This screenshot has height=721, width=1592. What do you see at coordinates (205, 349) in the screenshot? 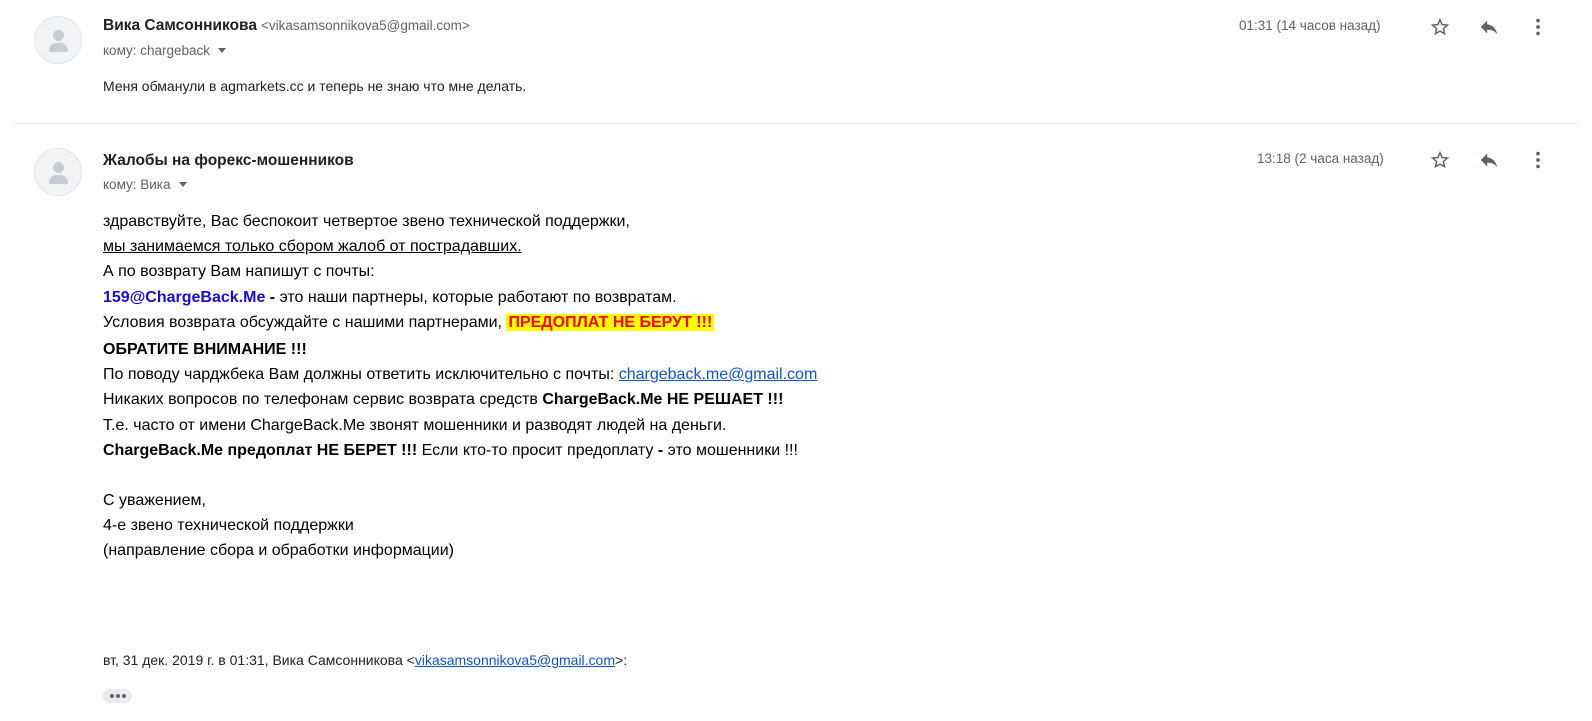
I see `attention-heading: ОБРАТИТЕ ВНИМАНИЕ !!!` at bounding box center [205, 349].